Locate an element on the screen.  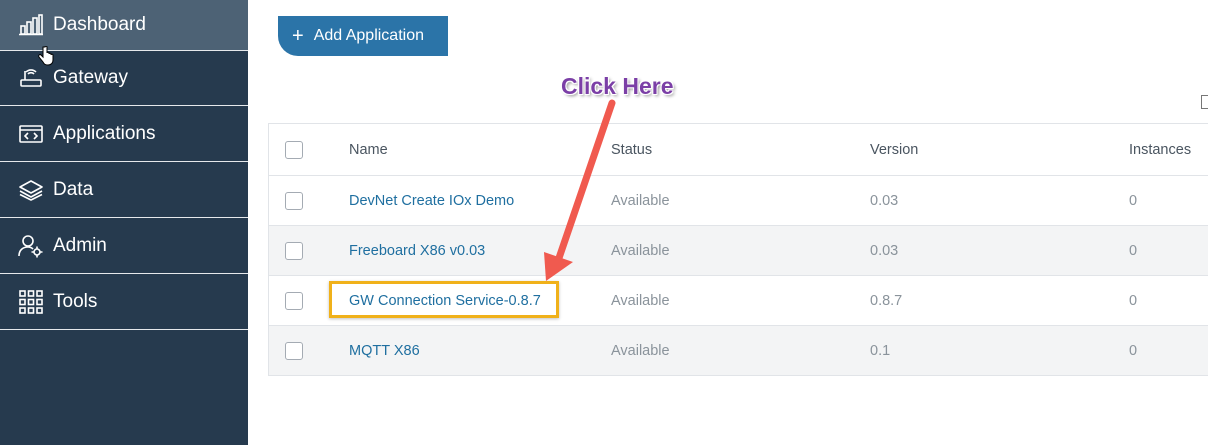
code-window-icon is located at coordinates (31, 134).